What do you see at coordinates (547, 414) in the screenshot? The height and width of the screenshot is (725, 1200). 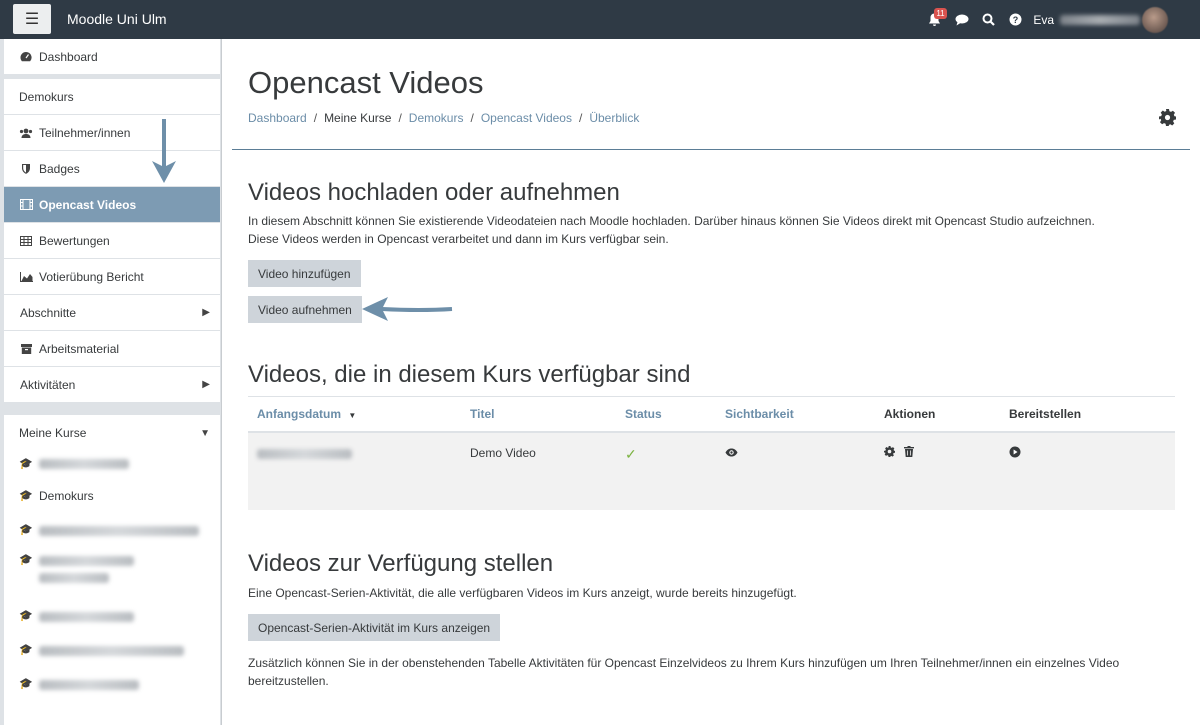 I see `column-header-title: Titel` at bounding box center [547, 414].